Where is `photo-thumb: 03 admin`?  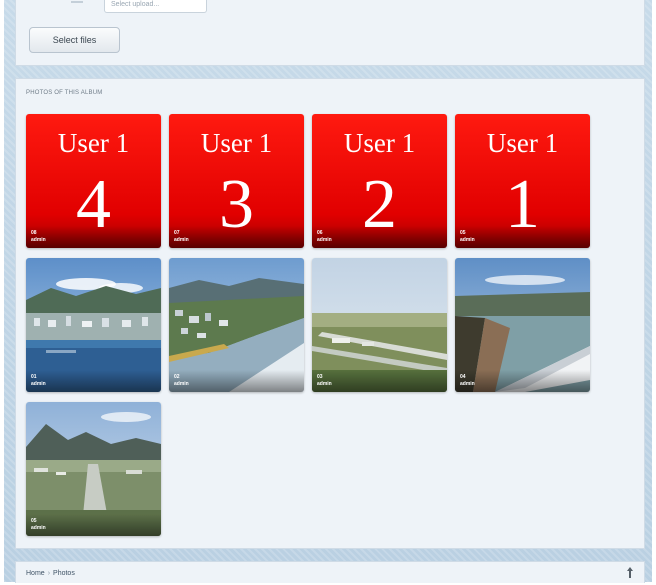 photo-thumb: 03 admin is located at coordinates (379, 325).